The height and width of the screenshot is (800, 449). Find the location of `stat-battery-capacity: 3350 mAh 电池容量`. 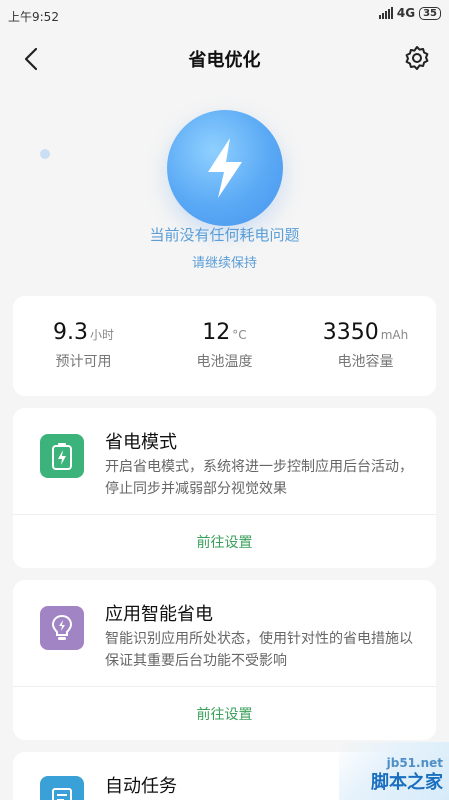

stat-battery-capacity: 3350 mAh 电池容量 is located at coordinates (365, 345).